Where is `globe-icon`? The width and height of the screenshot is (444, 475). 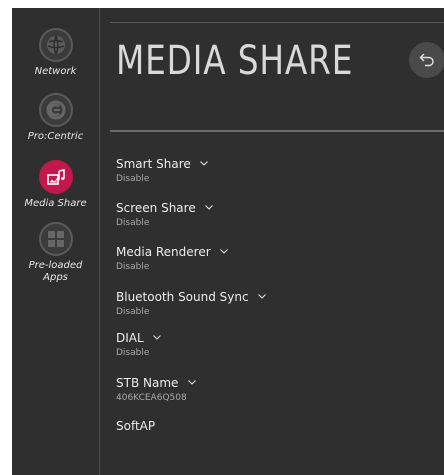 globe-icon is located at coordinates (55, 45).